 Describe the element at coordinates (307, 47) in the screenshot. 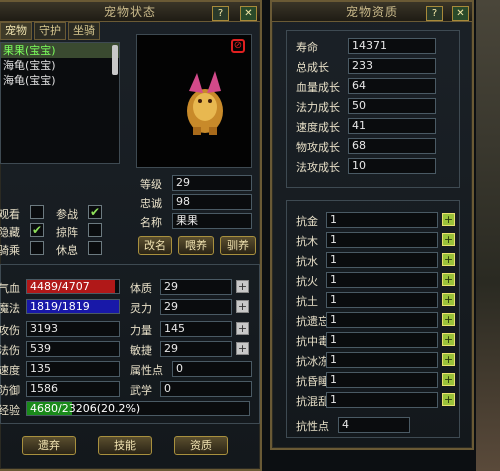

I see `growth-label: 寿命` at that location.